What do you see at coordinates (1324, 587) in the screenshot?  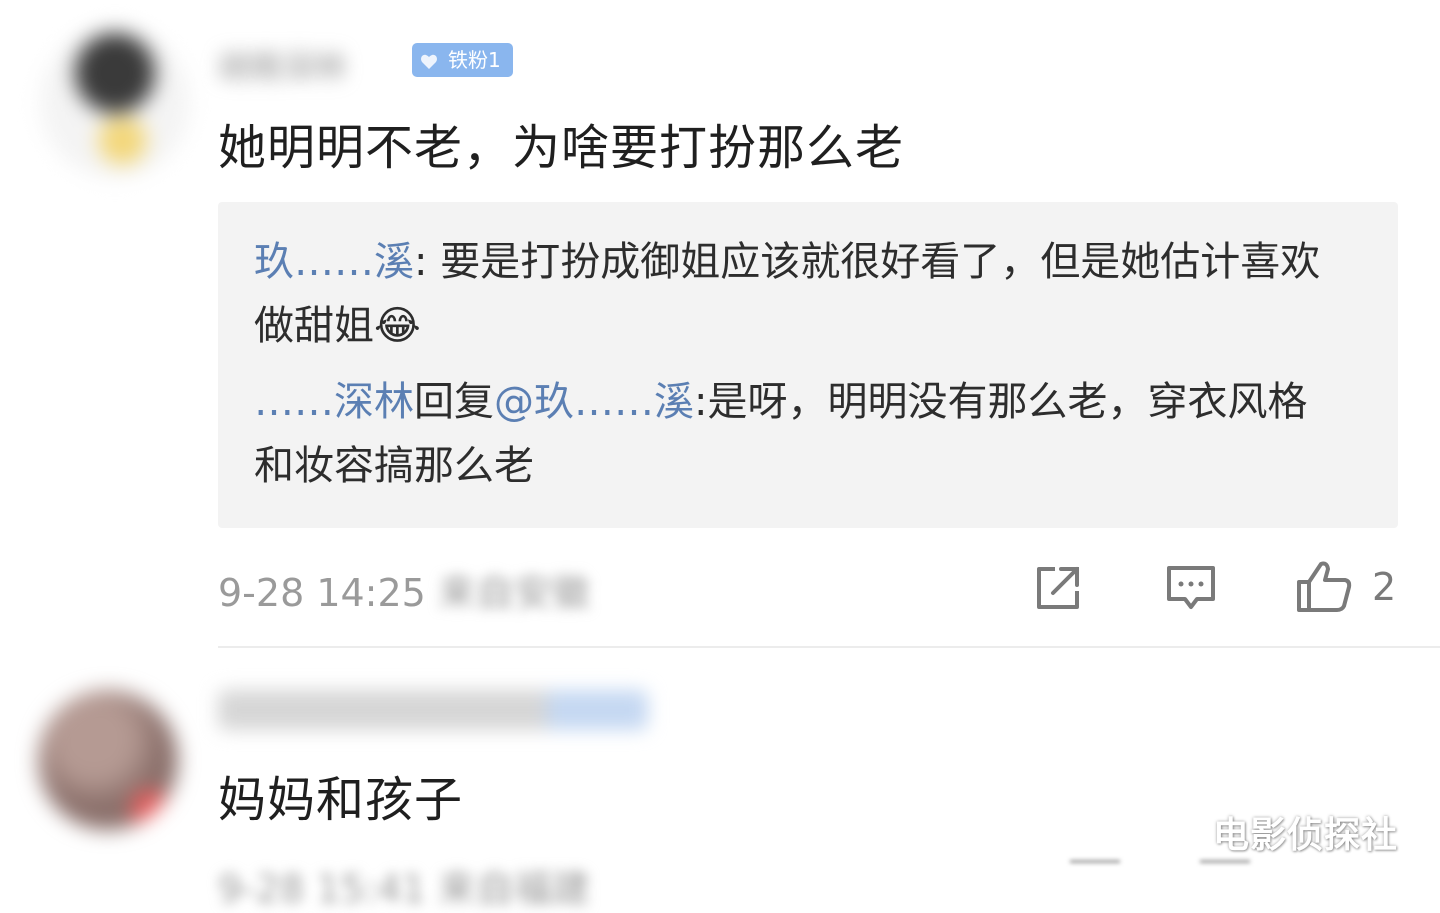 I see `like-icon` at bounding box center [1324, 587].